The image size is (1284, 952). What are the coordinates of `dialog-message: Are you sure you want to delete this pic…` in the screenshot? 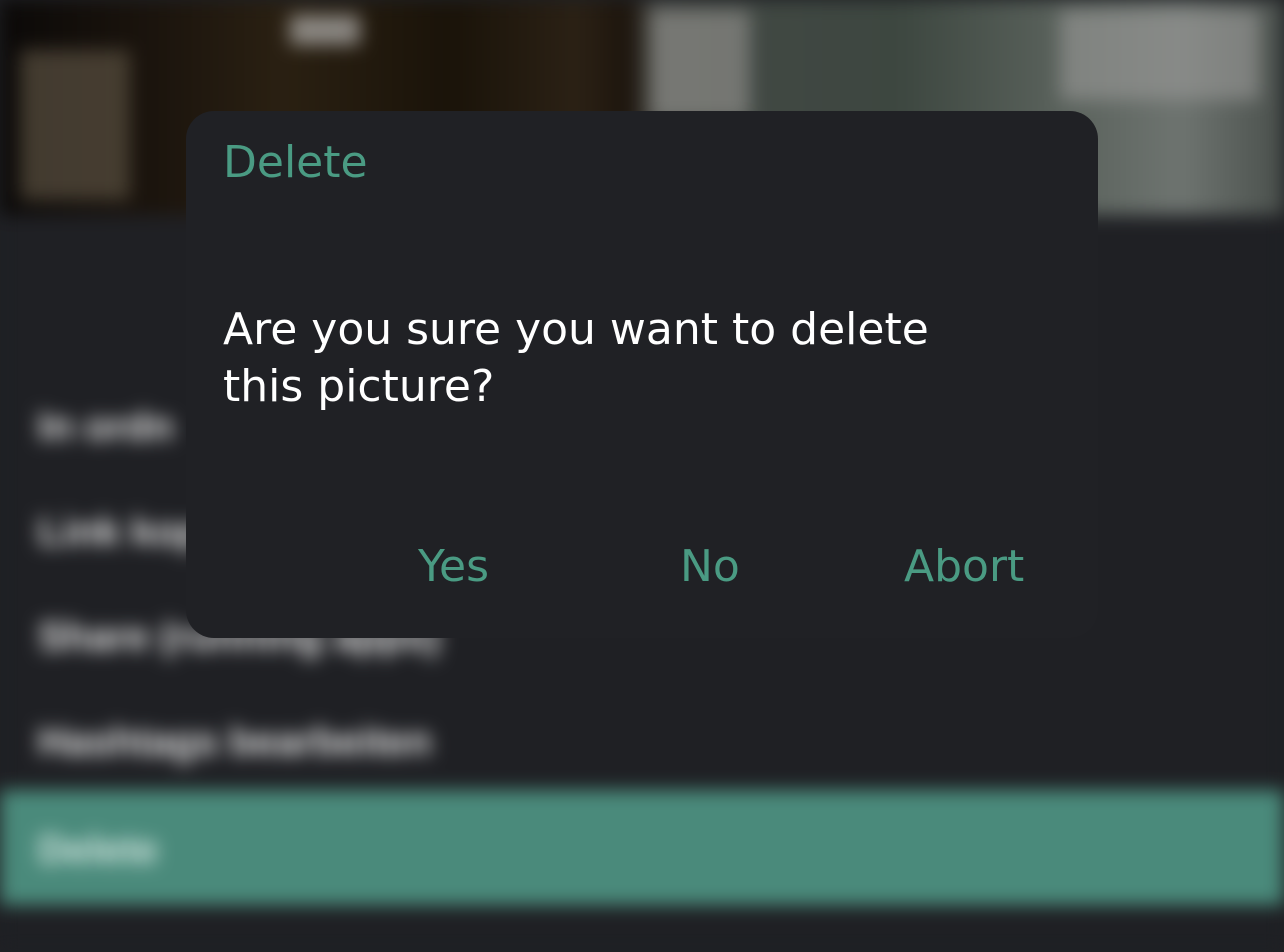 It's located at (576, 358).